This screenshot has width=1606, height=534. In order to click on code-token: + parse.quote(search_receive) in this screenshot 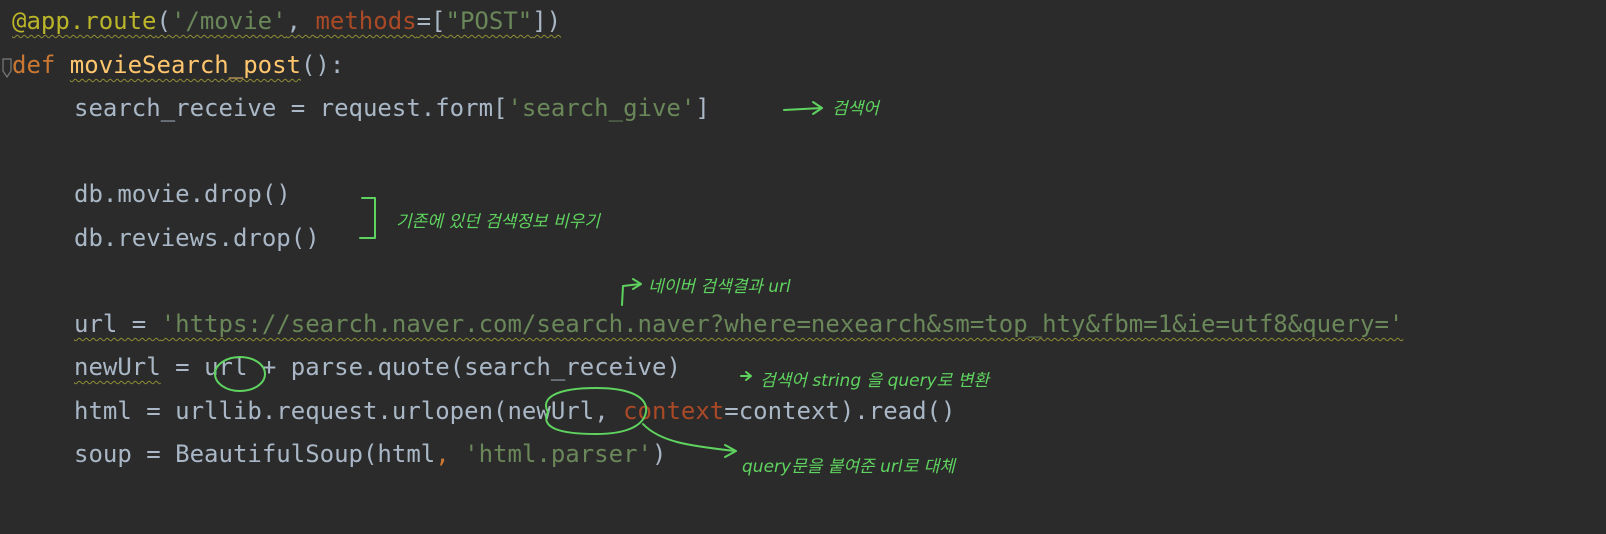, I will do `click(464, 367)`.